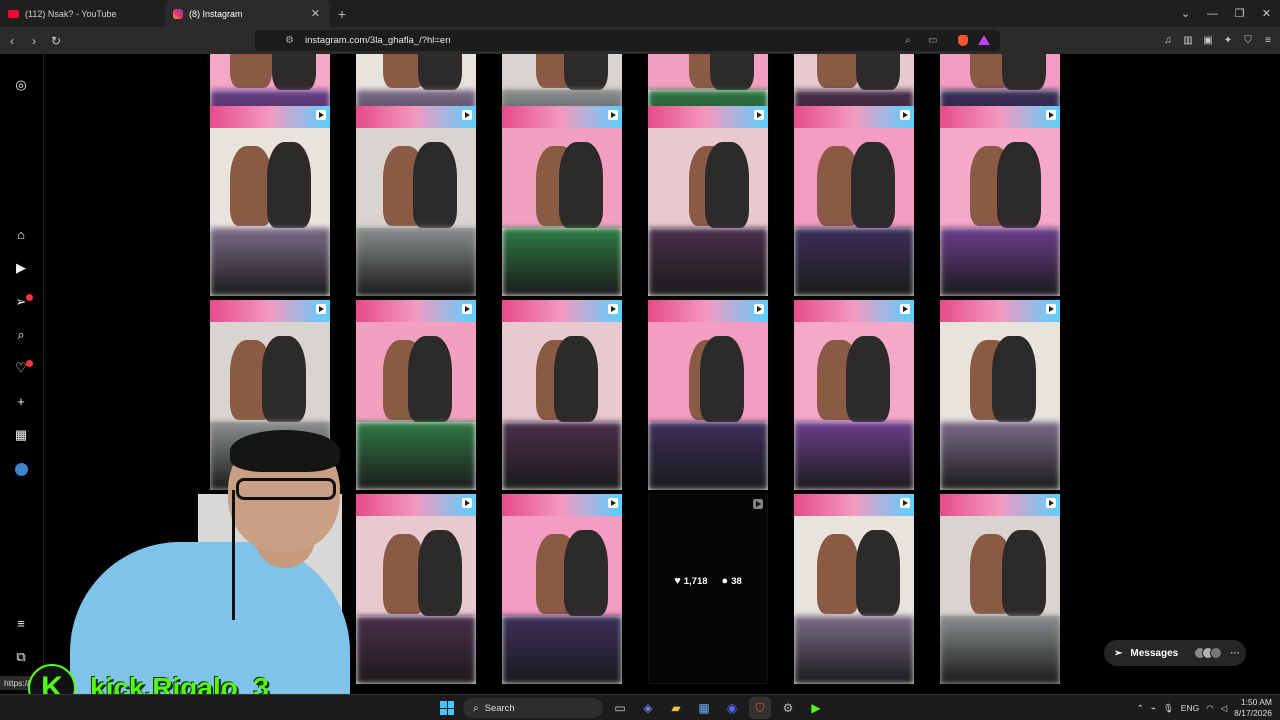 This screenshot has width=1280, height=720. What do you see at coordinates (1209, 708) in the screenshot?
I see `wifi-icon: ◠` at bounding box center [1209, 708].